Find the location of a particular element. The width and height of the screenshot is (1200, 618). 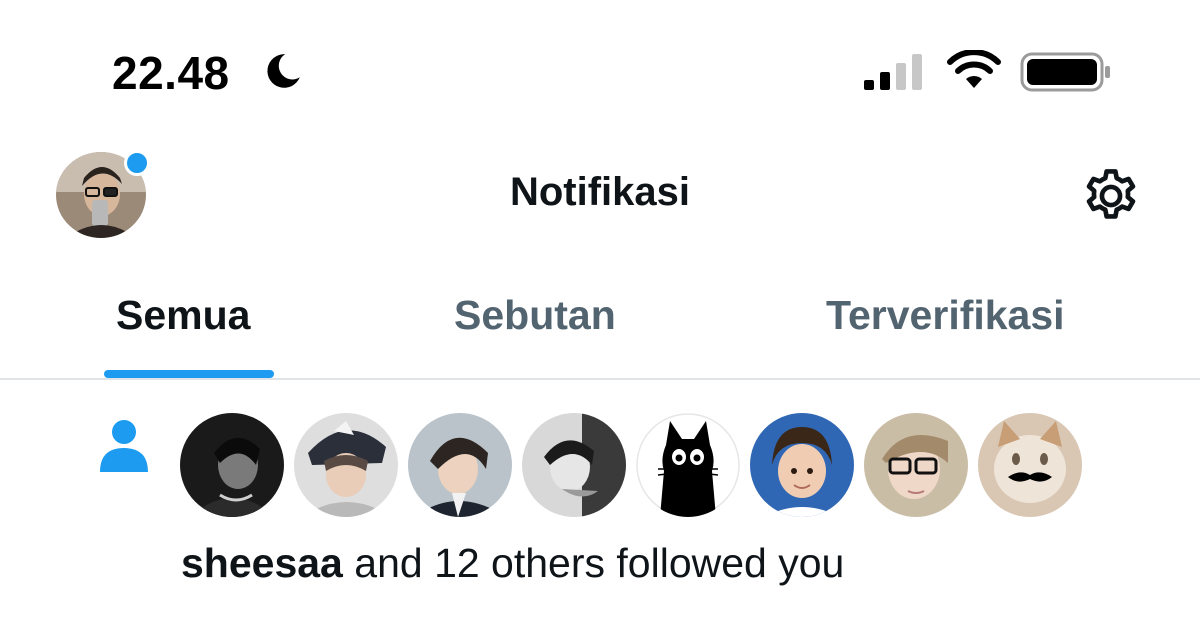

person-icon is located at coordinates (124, 446).